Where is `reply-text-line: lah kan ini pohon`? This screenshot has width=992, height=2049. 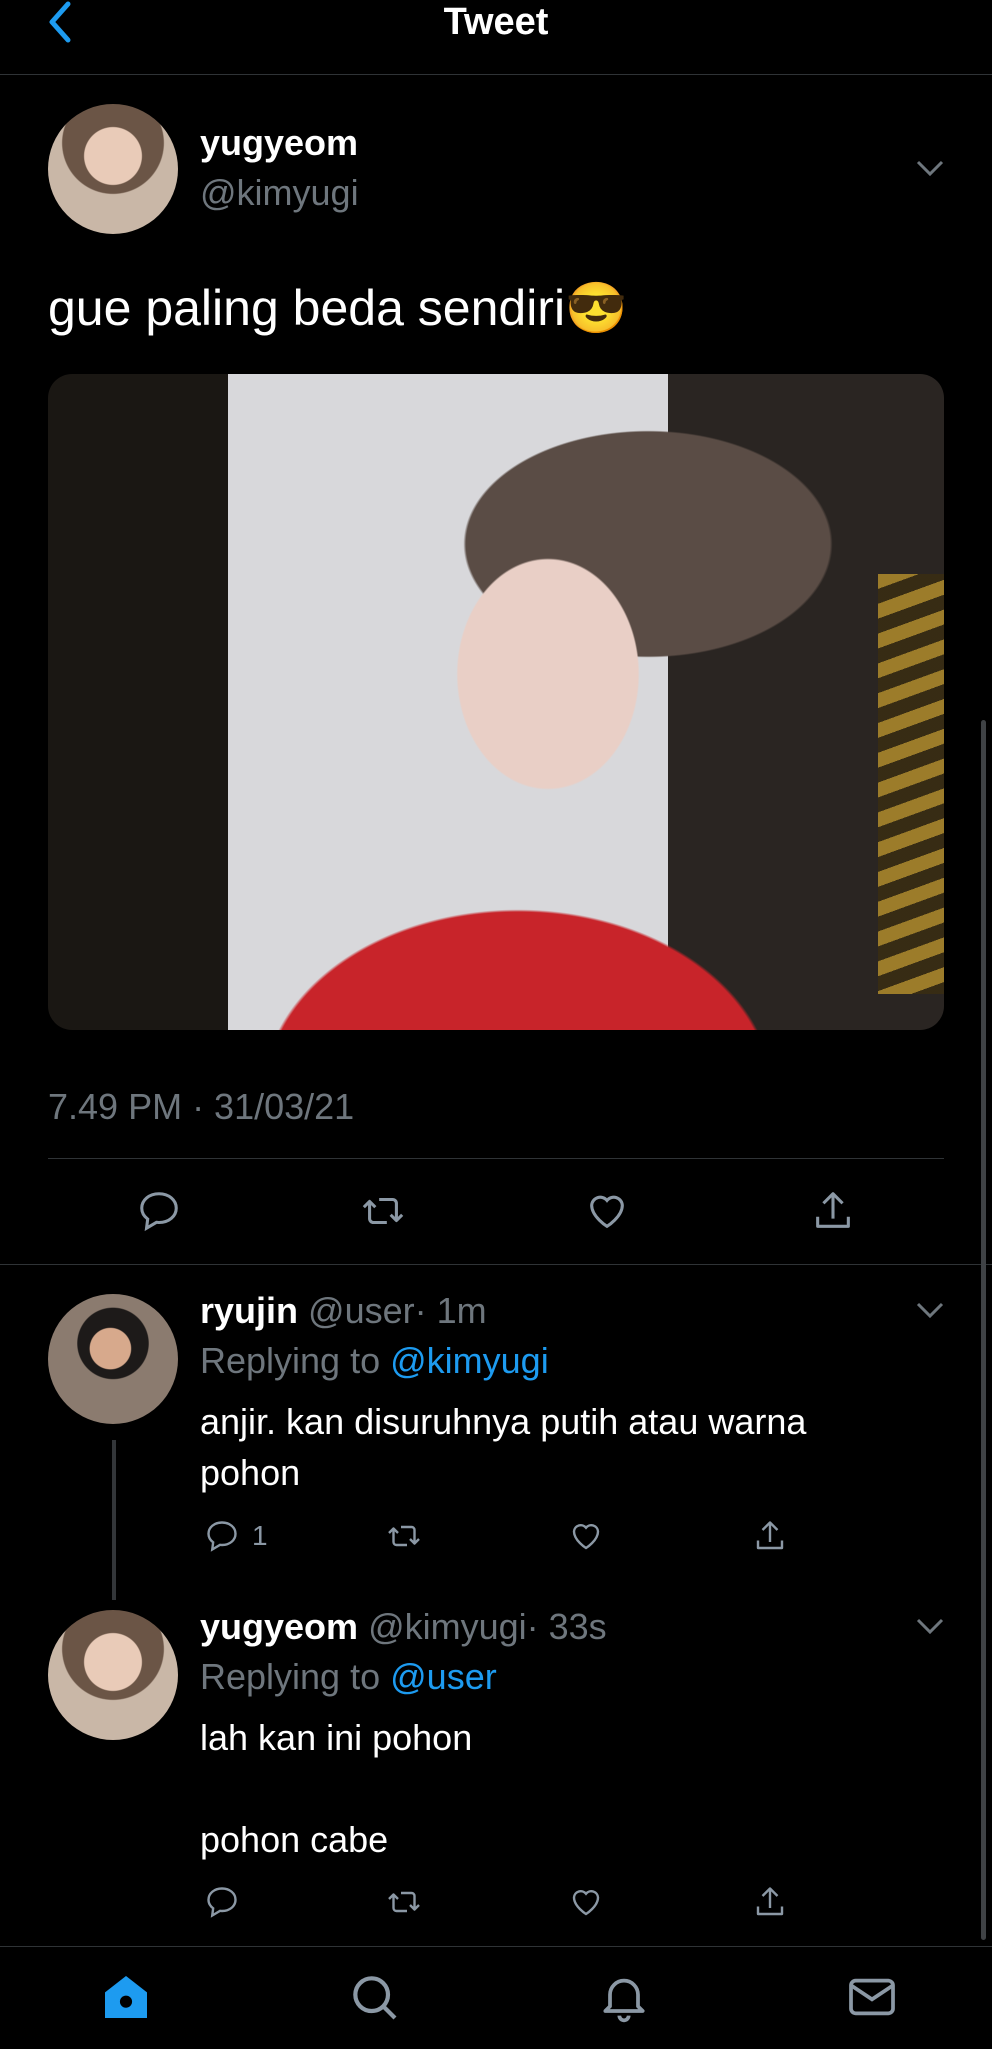 reply-text-line: lah kan ini pohon is located at coordinates (336, 1737).